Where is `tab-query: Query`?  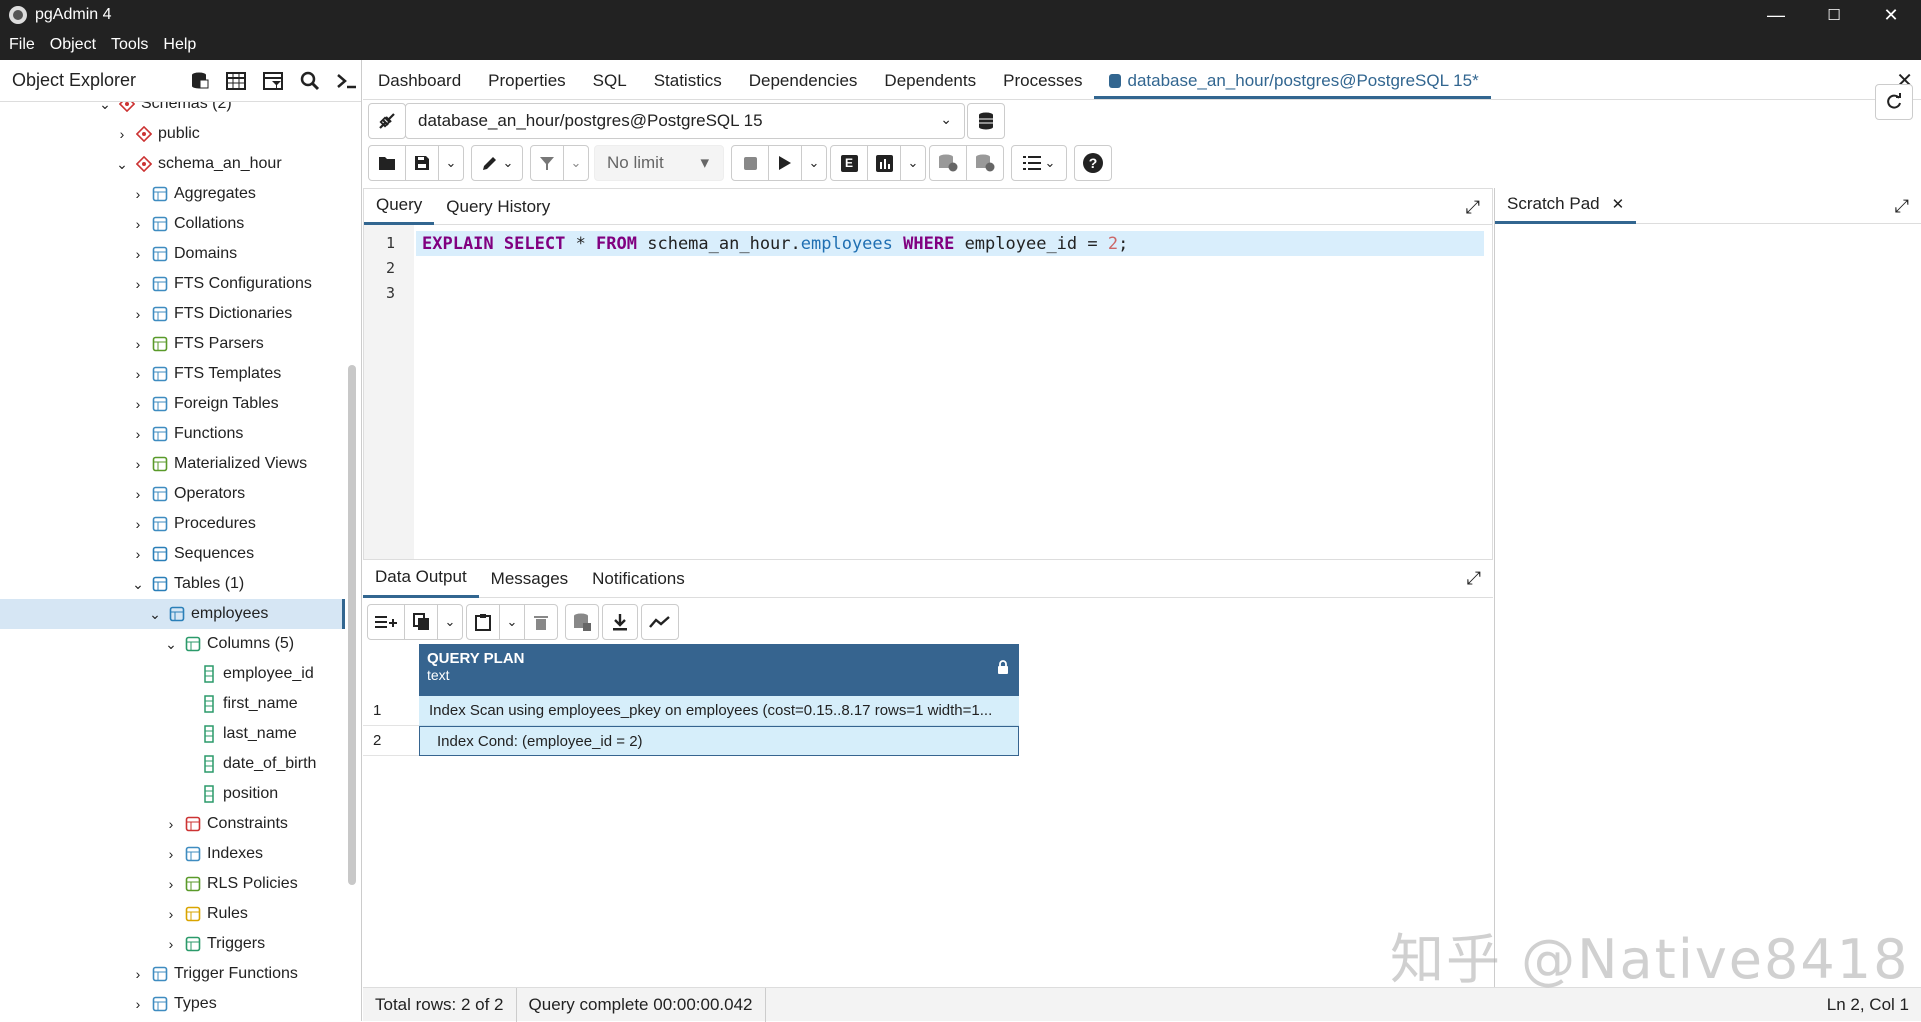 tab-query: Query is located at coordinates (399, 207).